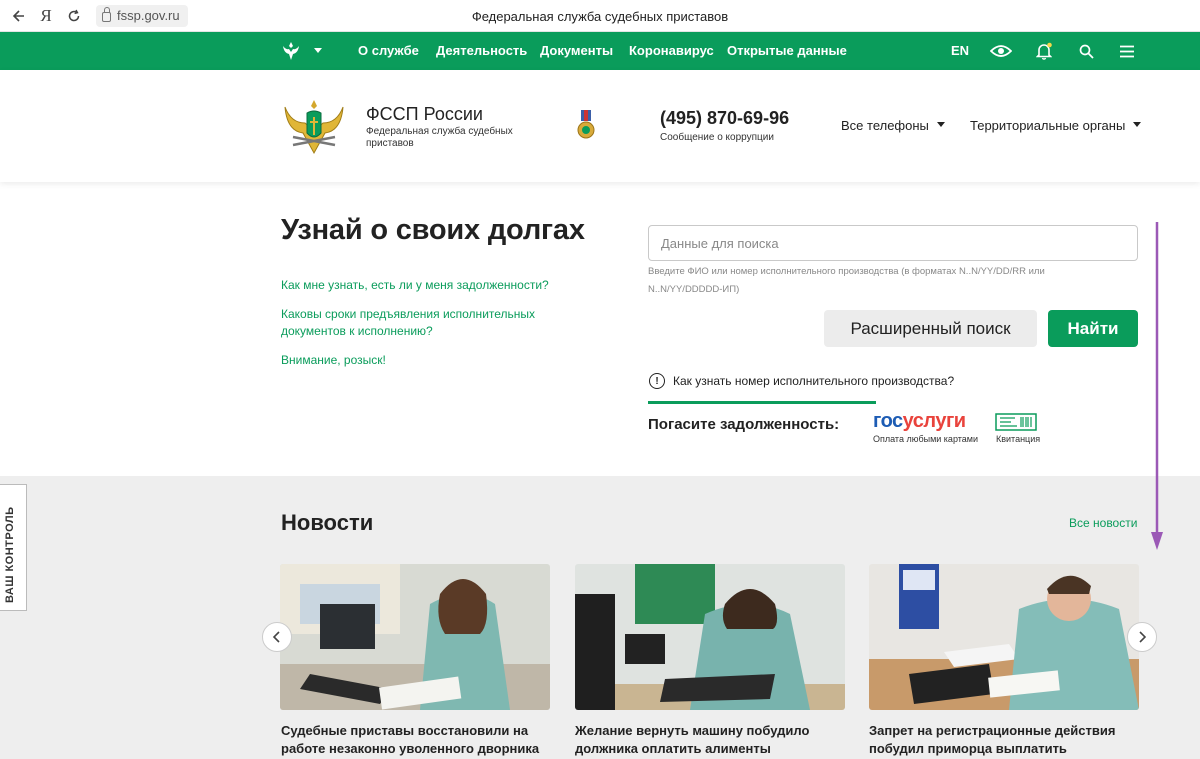 Image resolution: width=1200 pixels, height=759 pixels. I want to click on medal-icon, so click(586, 125).